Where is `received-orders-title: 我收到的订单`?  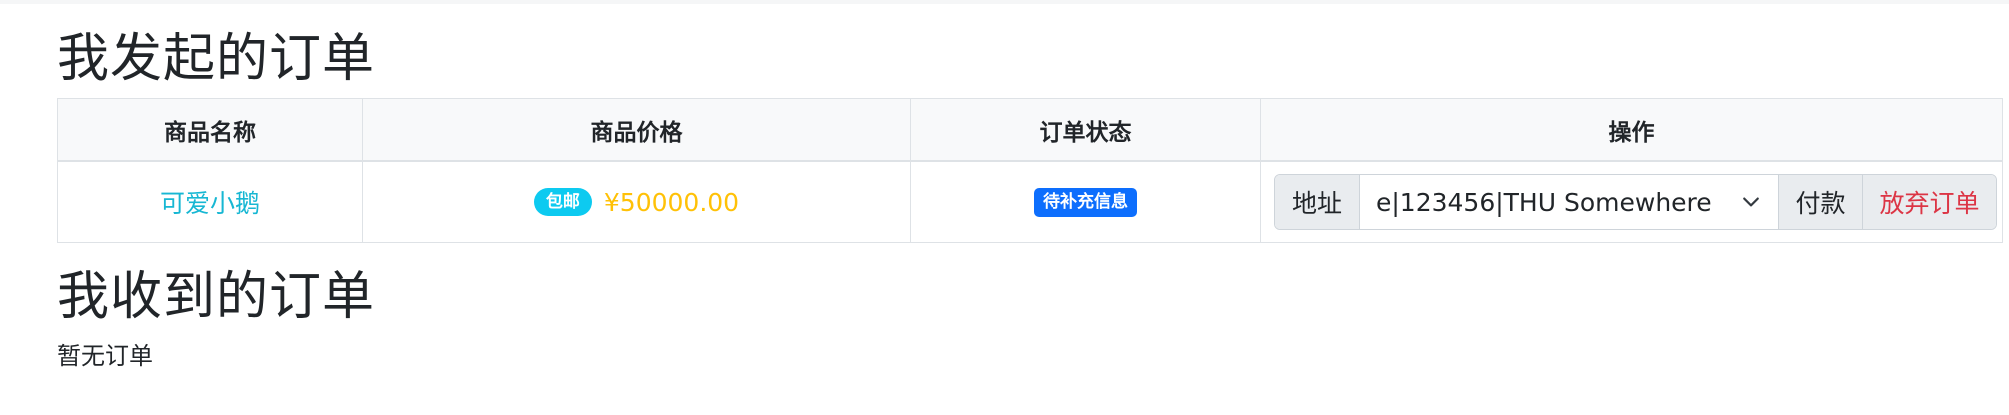 received-orders-title: 我收到的订单 is located at coordinates (216, 297).